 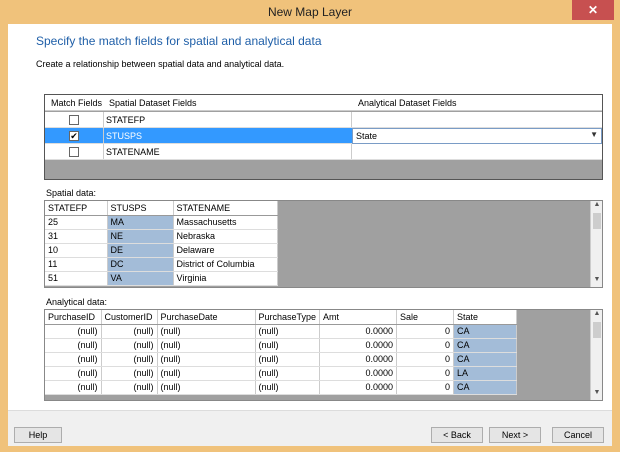 I want to click on close-button: ✕, so click(x=593, y=10).